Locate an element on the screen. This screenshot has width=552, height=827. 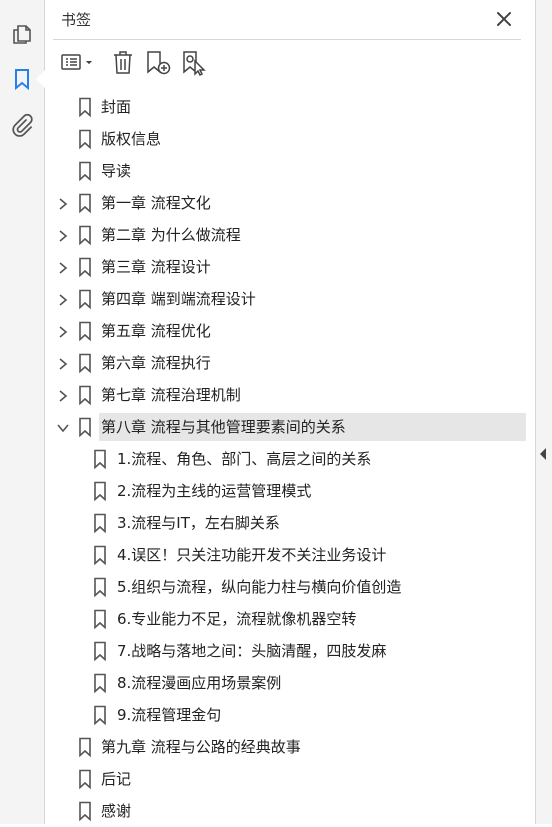
bookmark-label: 第九章 流程与公路的经典故事 is located at coordinates (201, 747).